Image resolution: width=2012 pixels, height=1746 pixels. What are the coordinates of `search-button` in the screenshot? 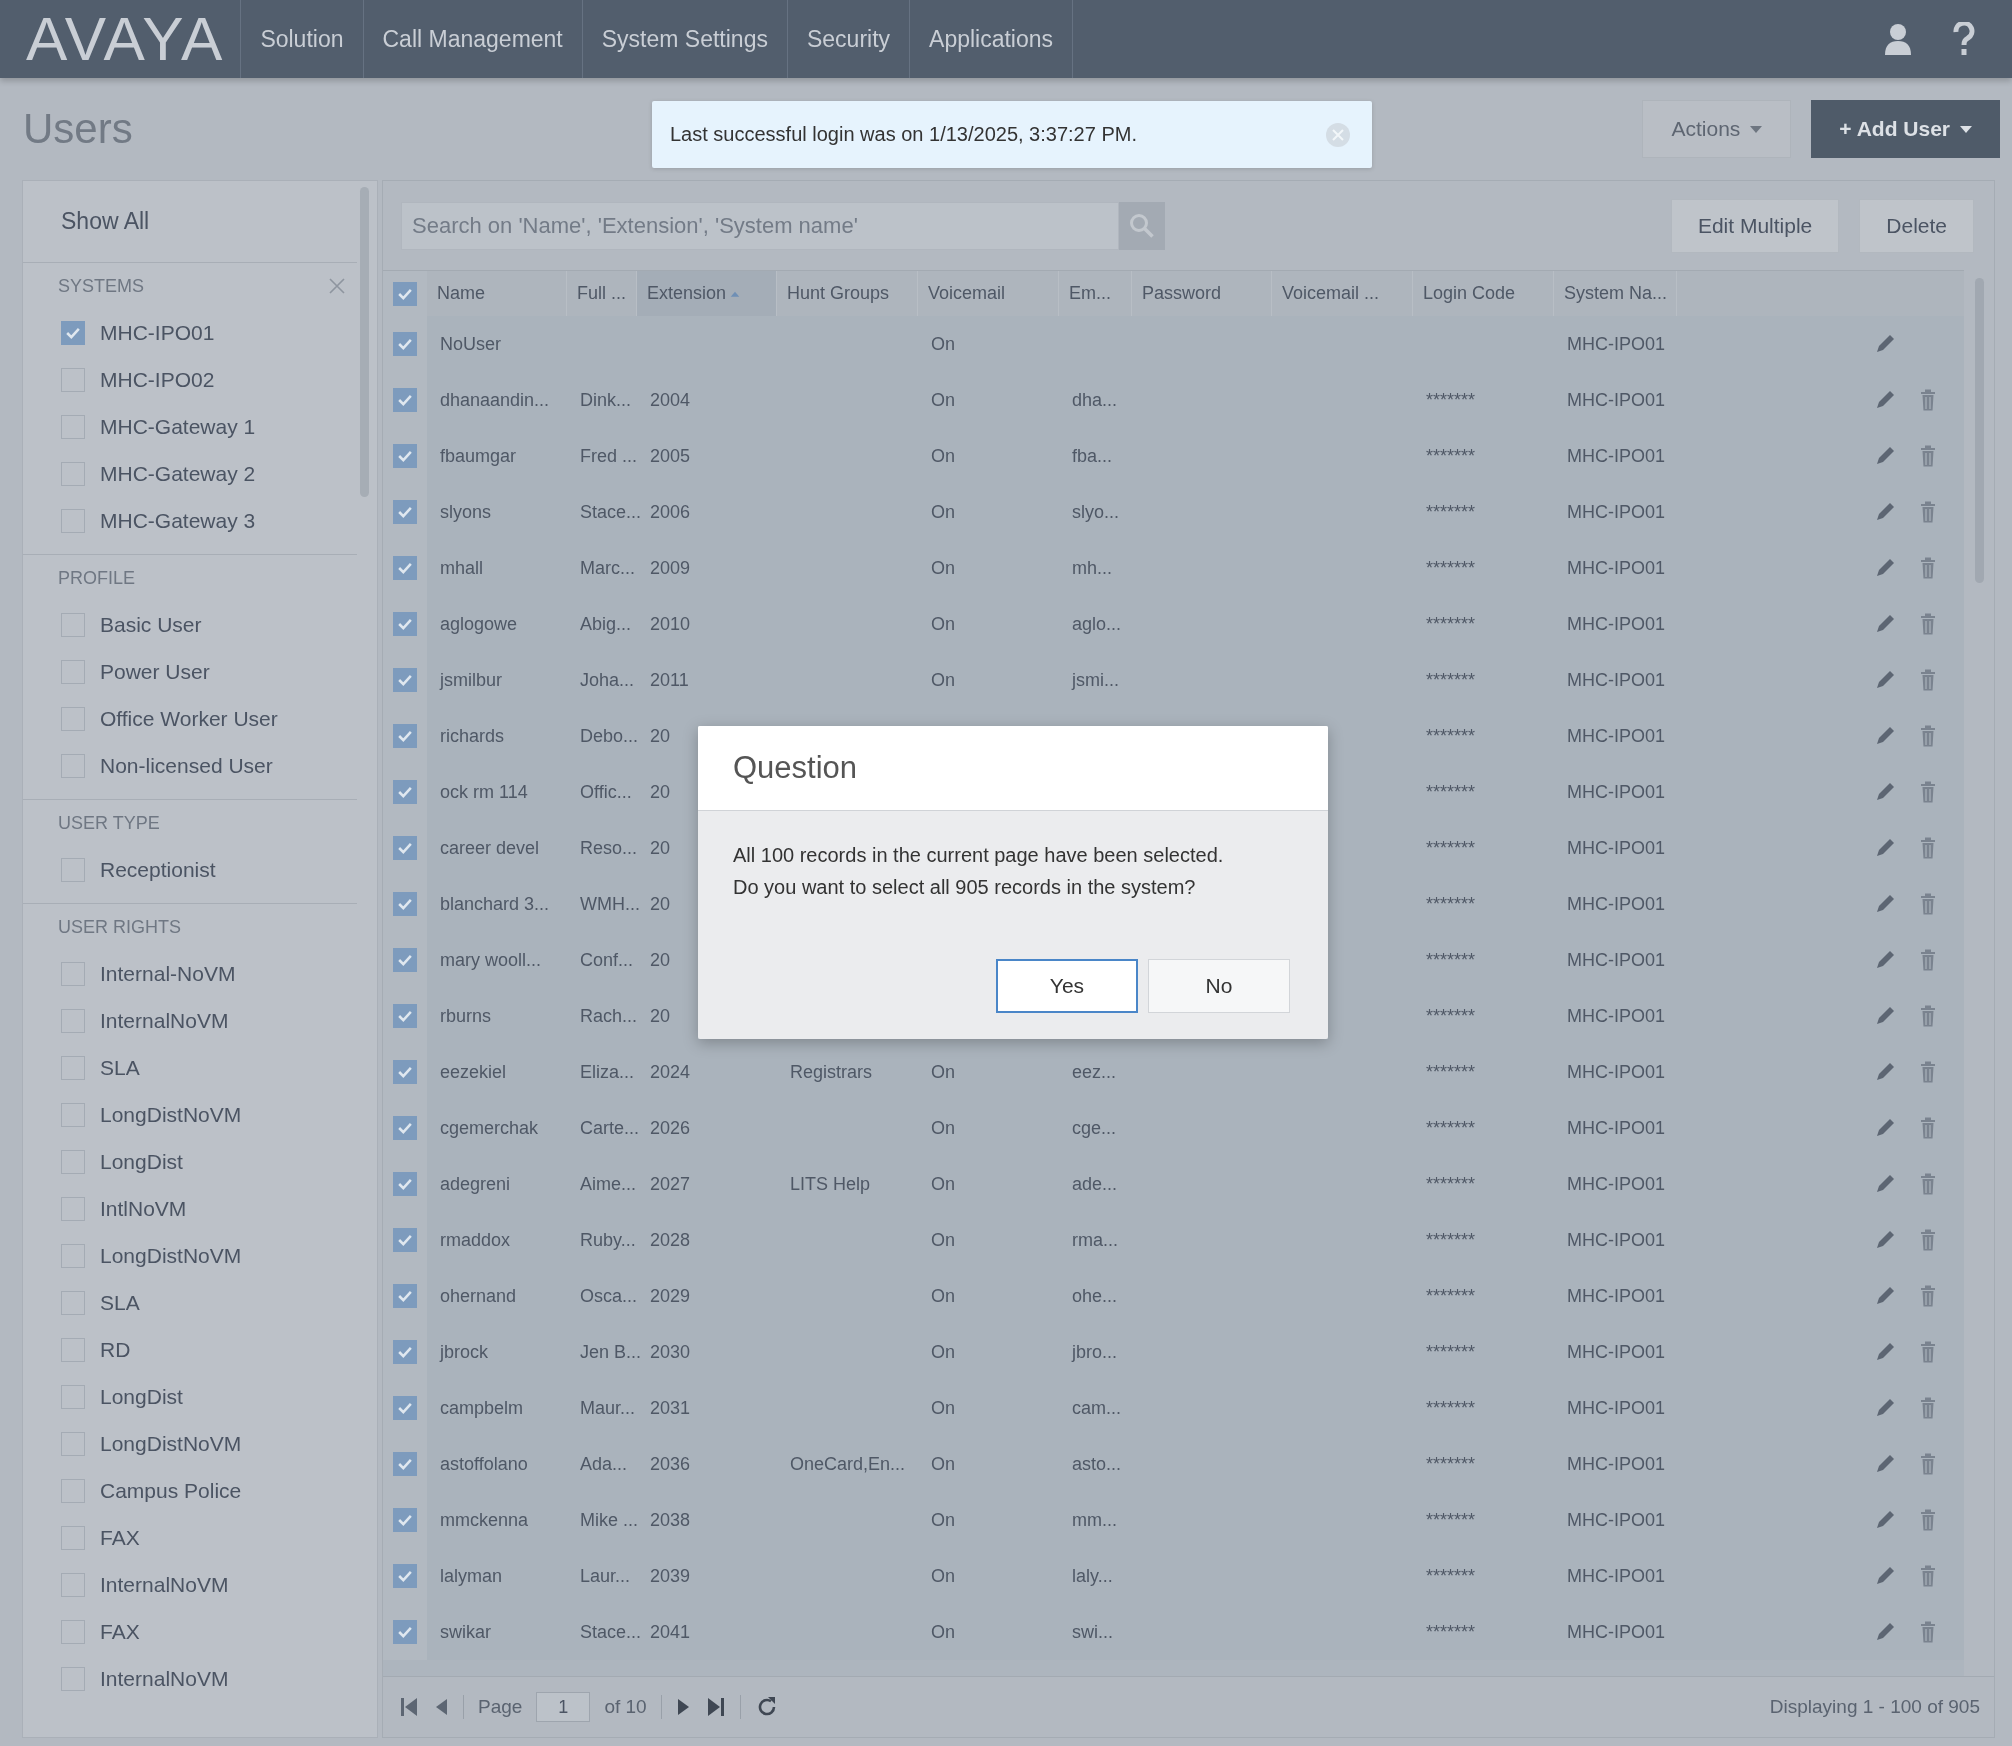 It's located at (1142, 225).